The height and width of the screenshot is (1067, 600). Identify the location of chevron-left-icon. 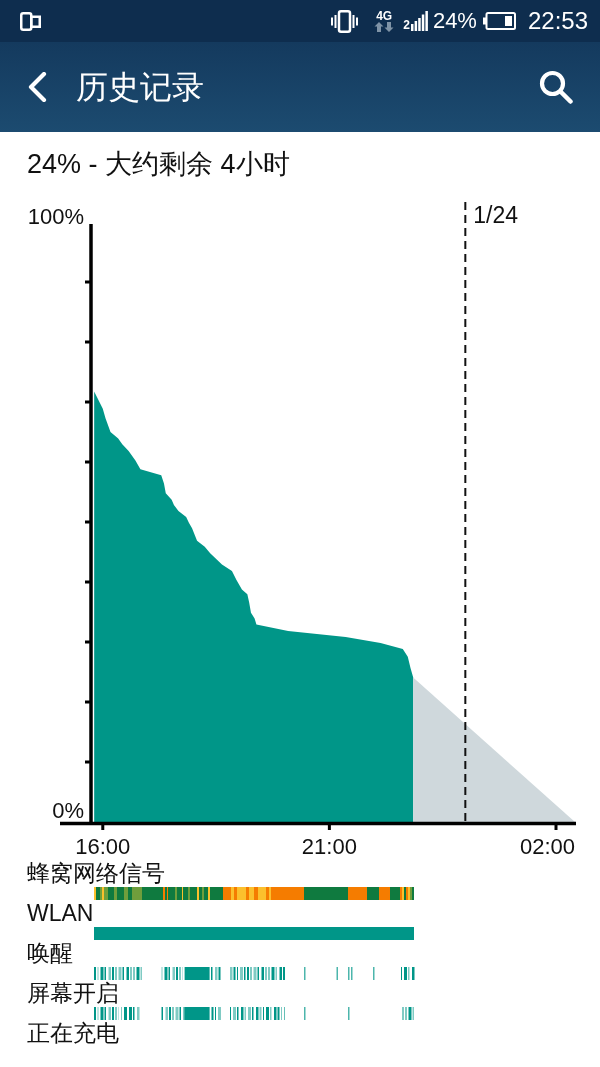
(37, 87).